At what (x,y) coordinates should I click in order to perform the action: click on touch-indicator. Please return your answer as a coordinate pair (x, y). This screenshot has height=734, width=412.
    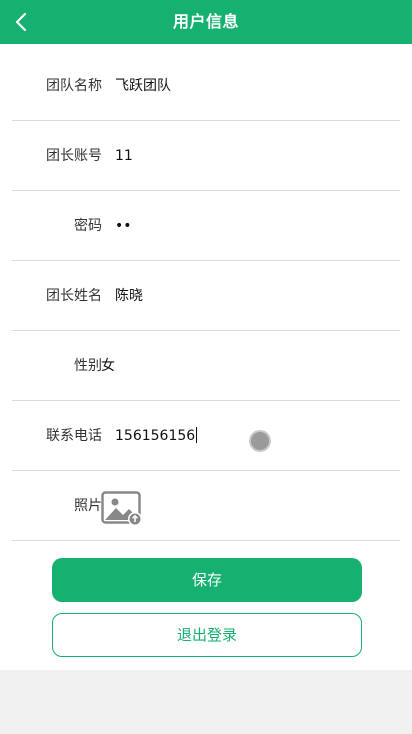
    Looking at the image, I should click on (260, 441).